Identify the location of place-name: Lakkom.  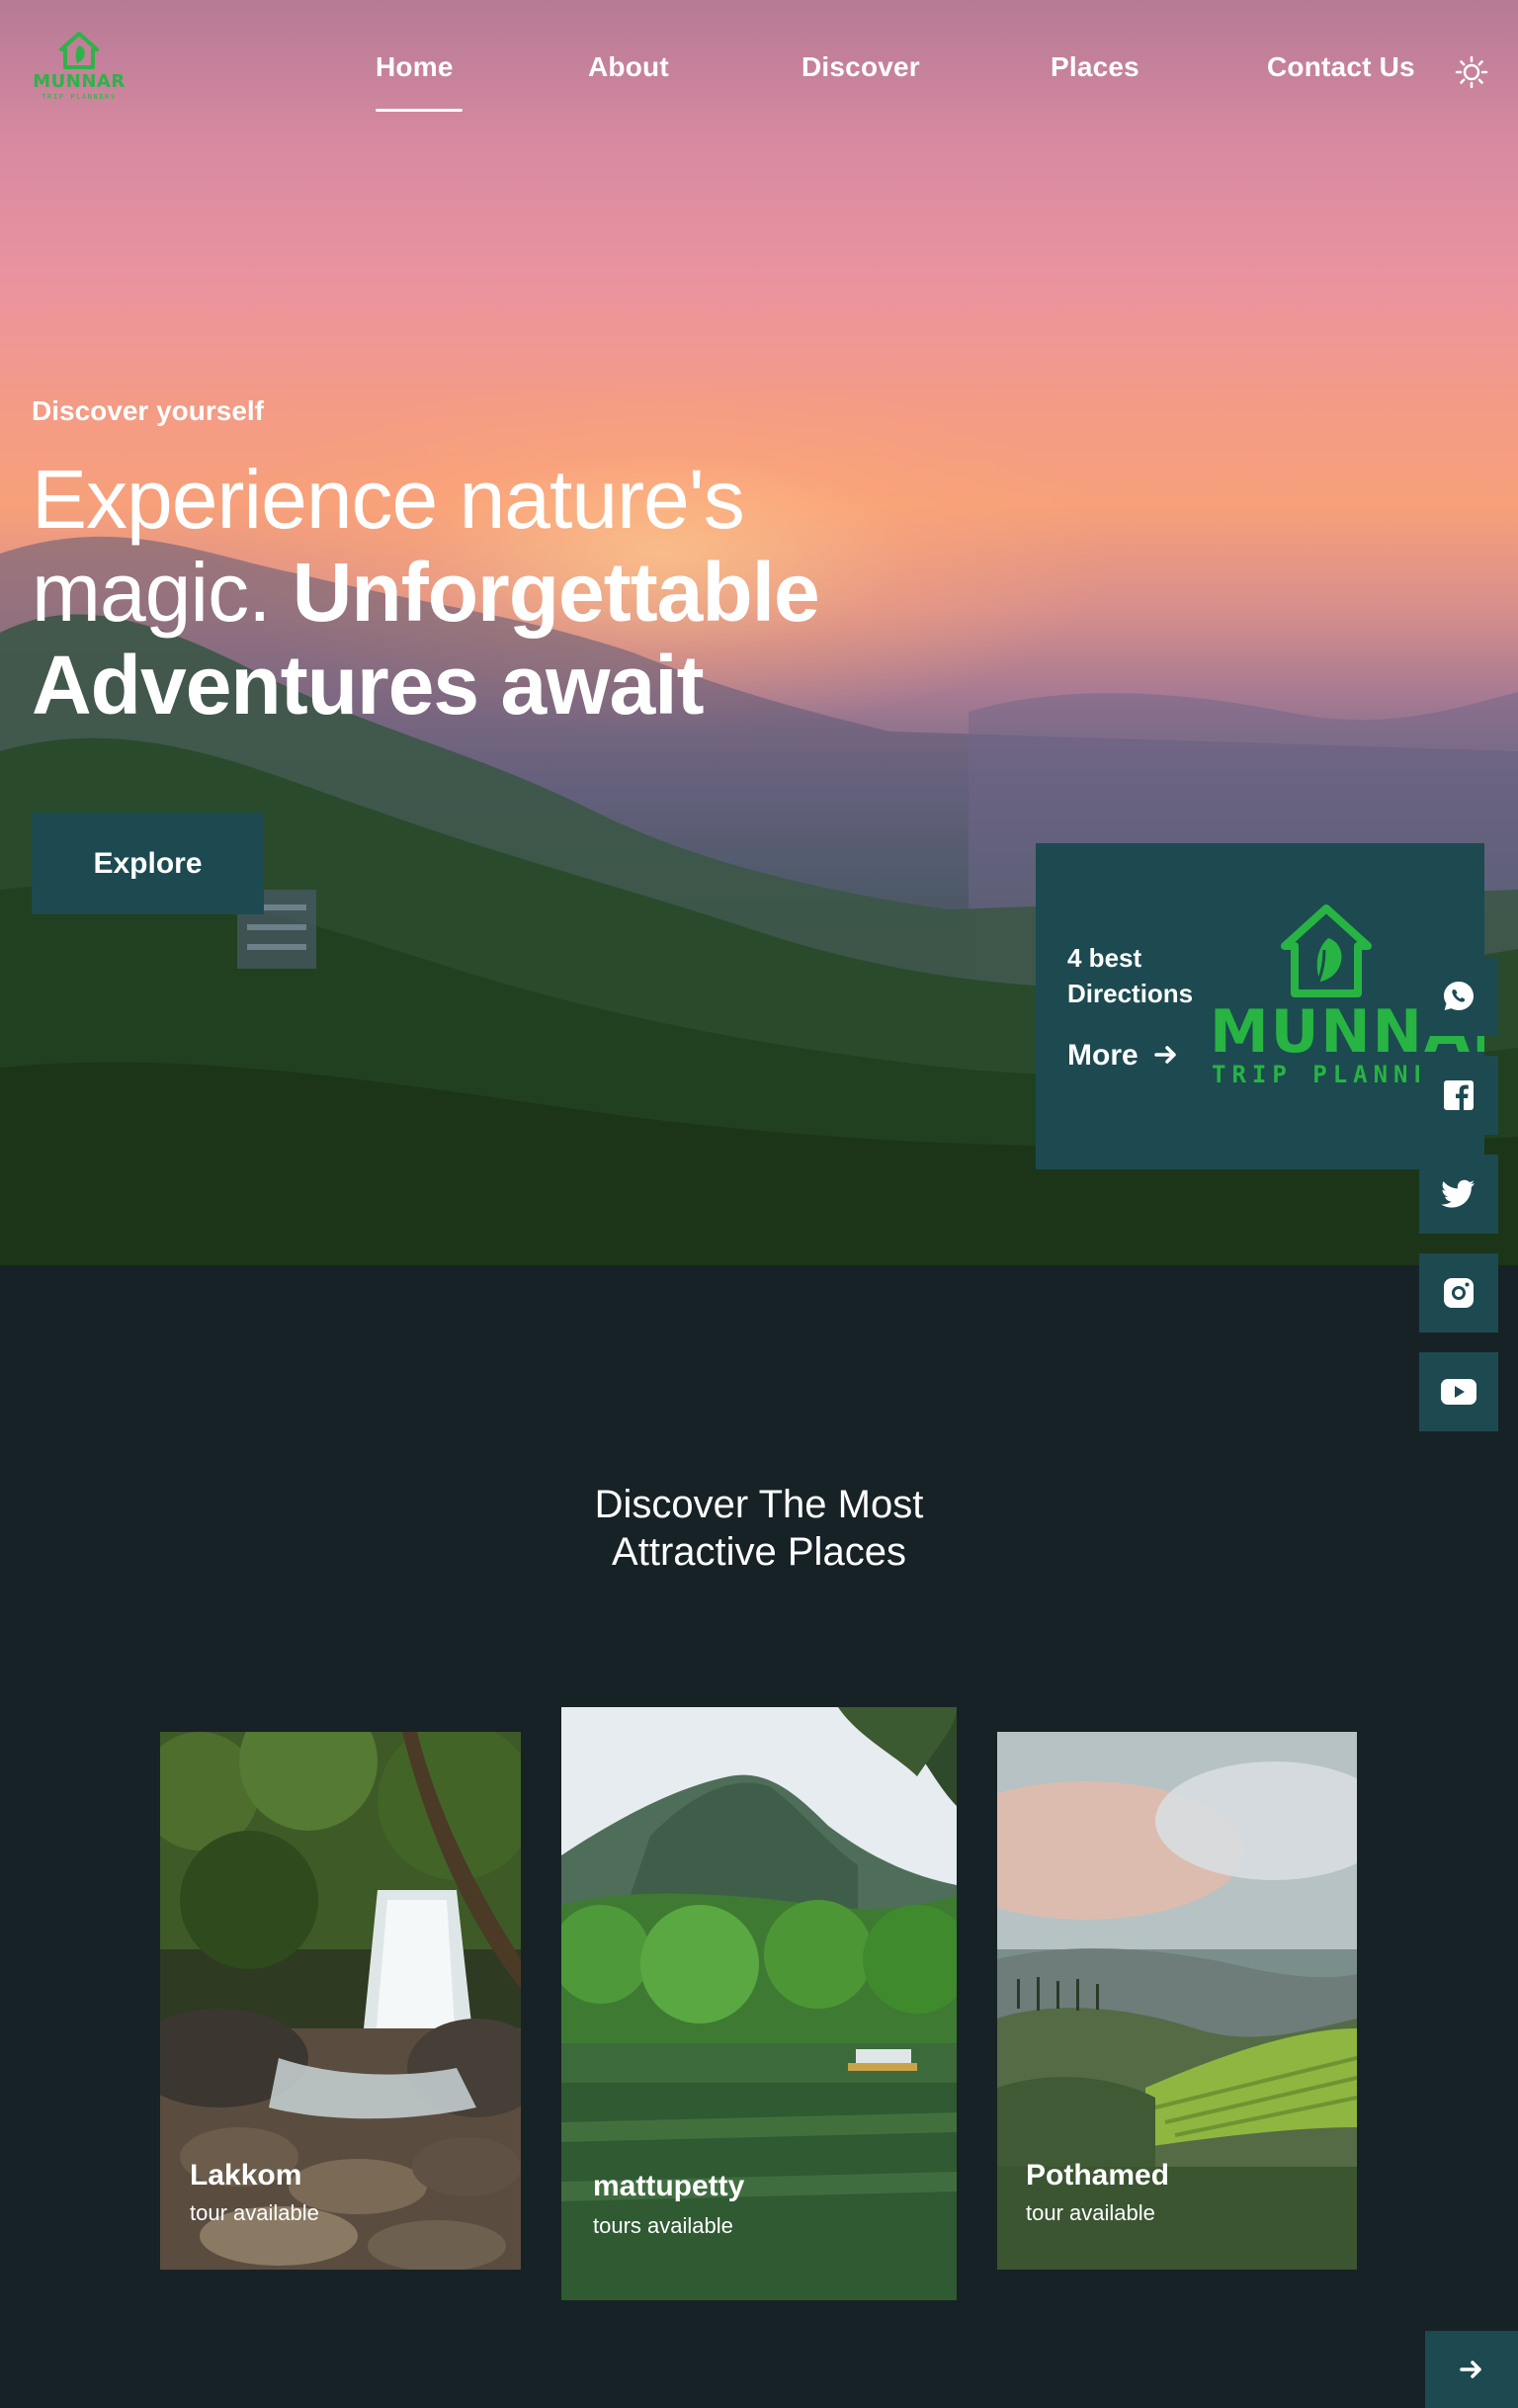
(246, 2175).